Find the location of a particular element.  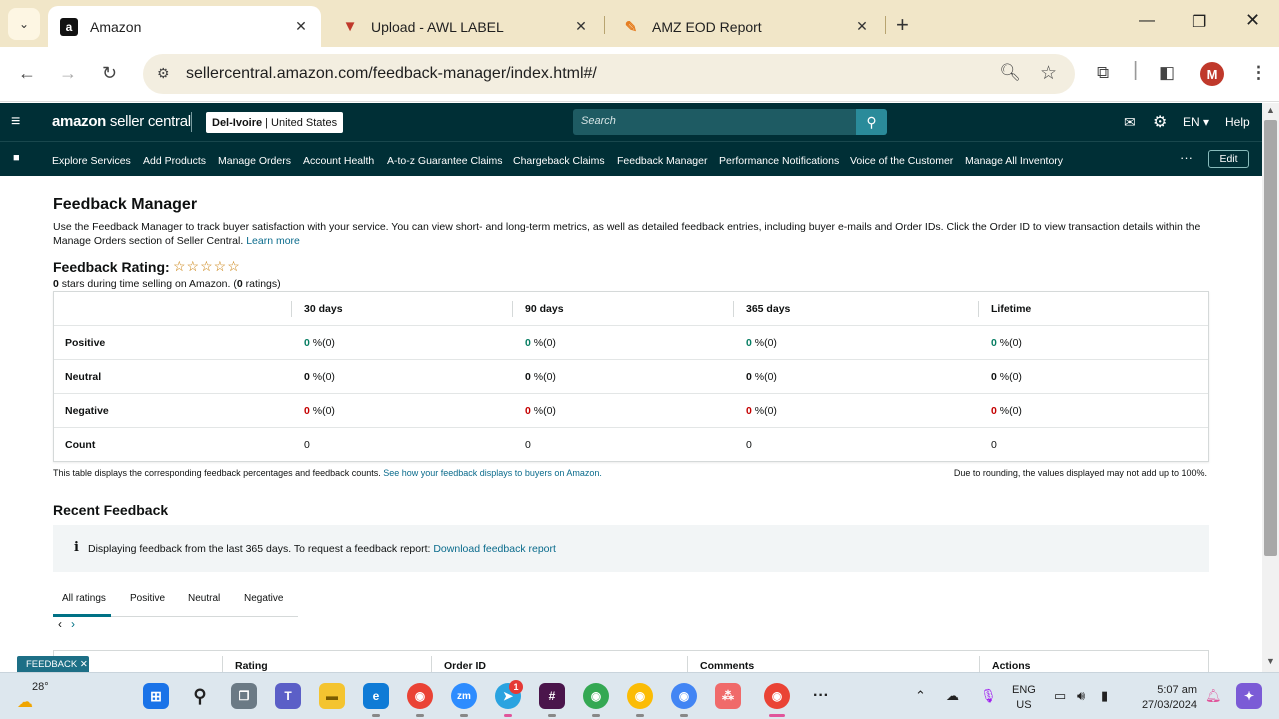

side-panel-icon: ◧ is located at coordinates (1167, 73).